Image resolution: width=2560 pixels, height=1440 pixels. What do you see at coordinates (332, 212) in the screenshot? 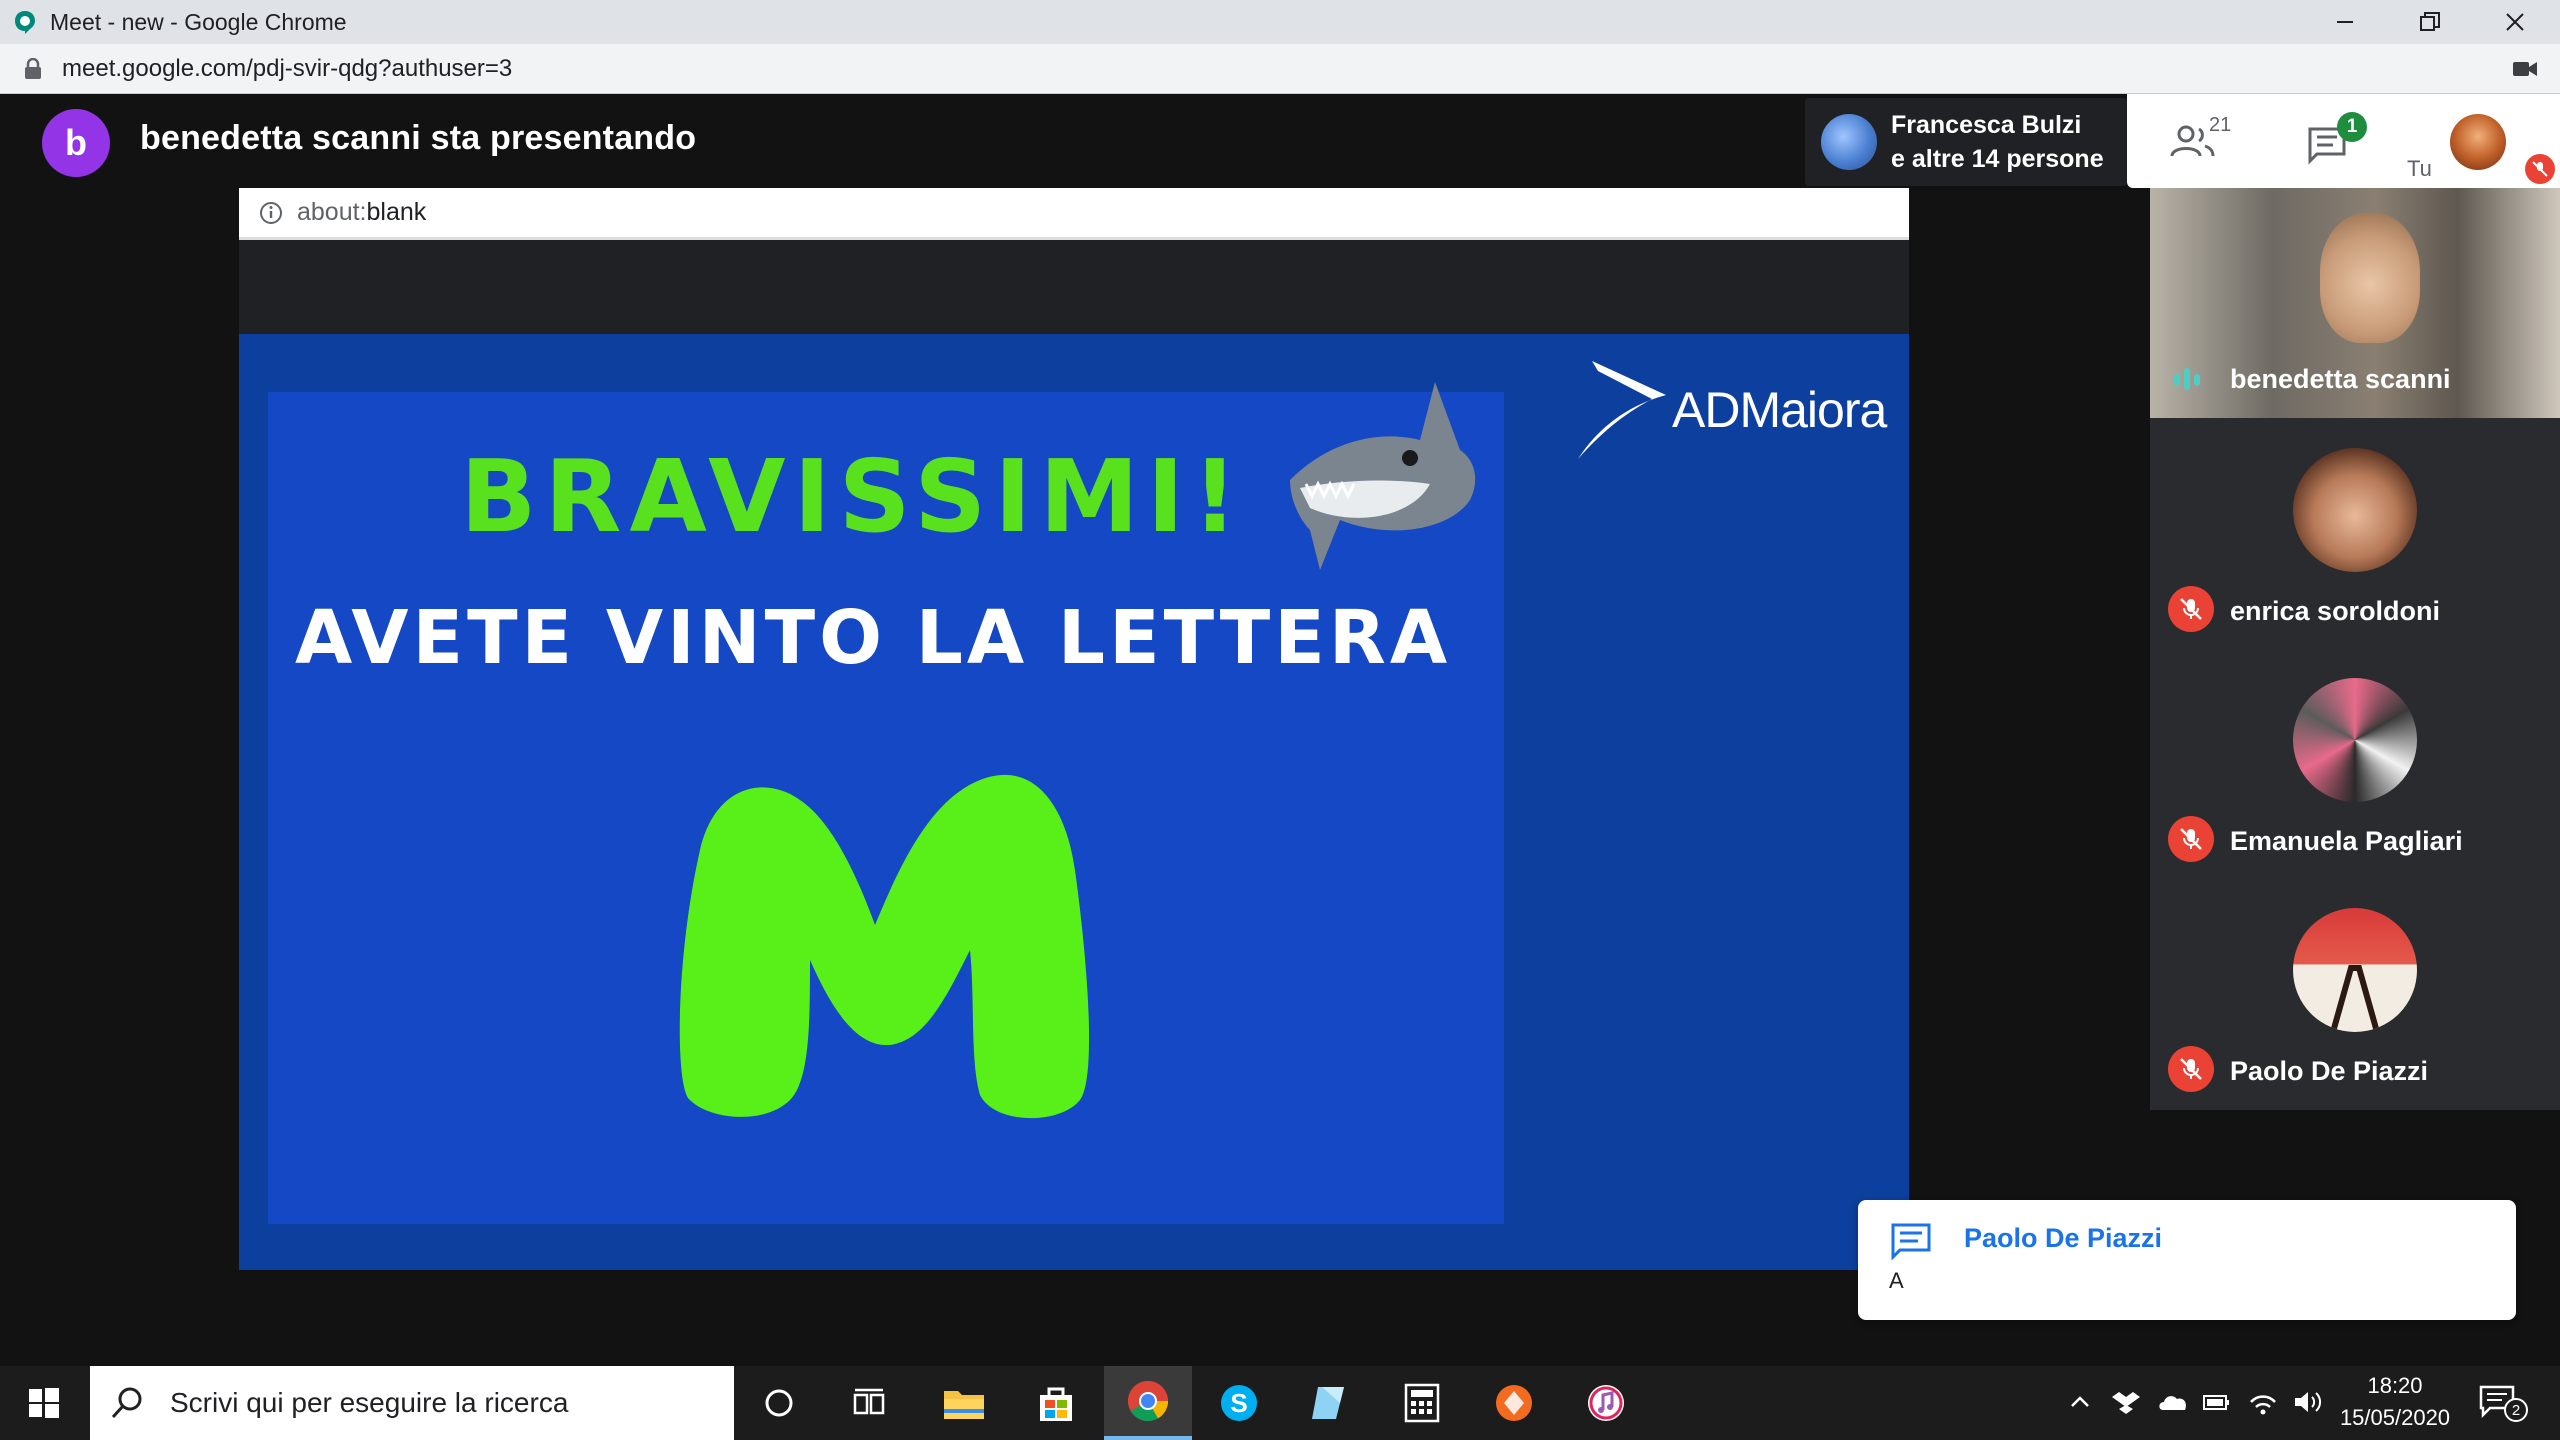
I see `shared-tab-url-scheme: about:` at bounding box center [332, 212].